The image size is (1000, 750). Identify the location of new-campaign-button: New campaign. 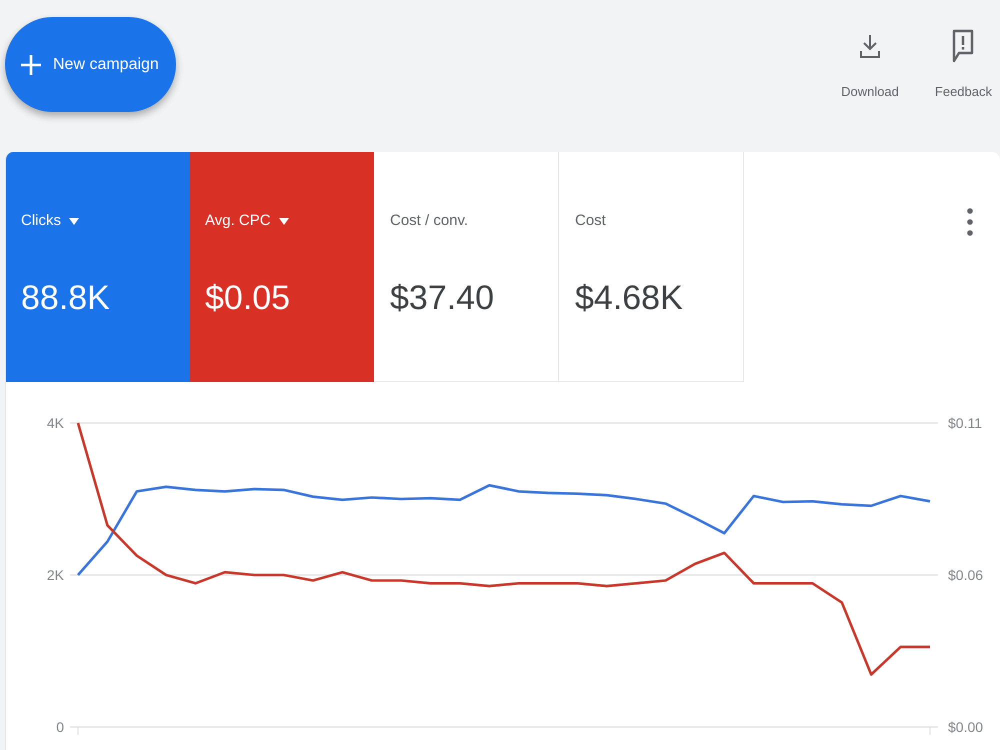
(90, 64).